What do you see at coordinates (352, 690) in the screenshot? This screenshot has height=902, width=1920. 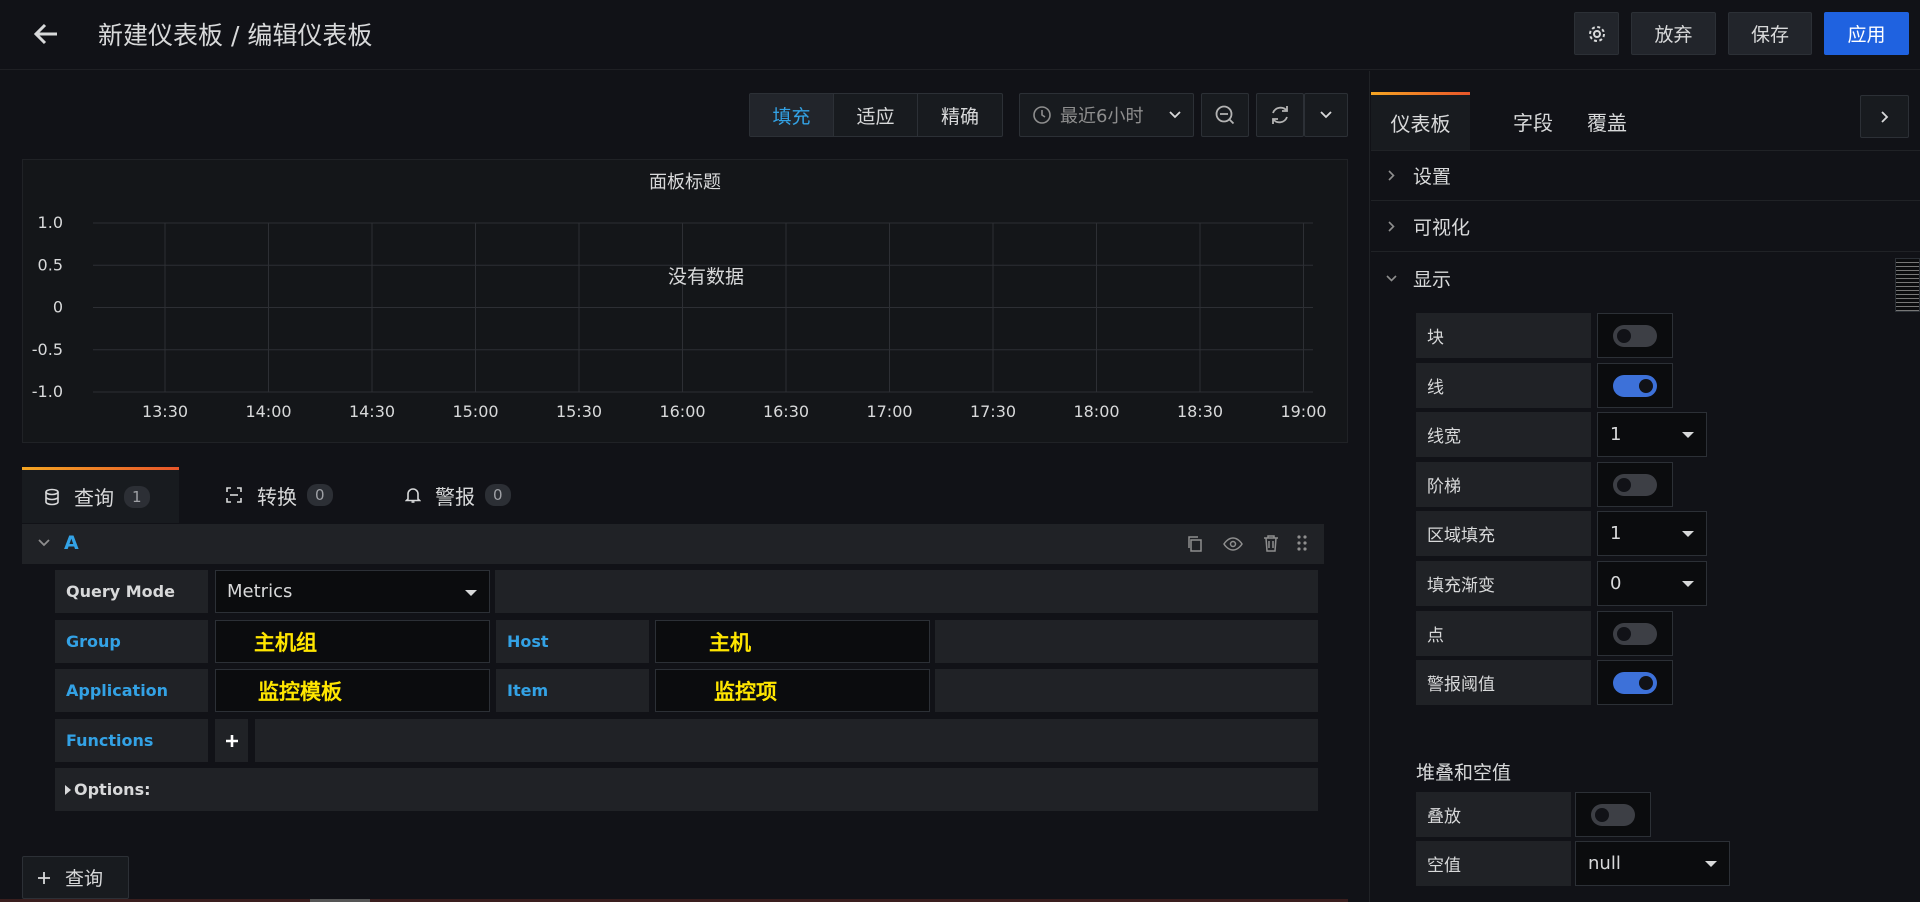 I see `application-input: 监控模板` at bounding box center [352, 690].